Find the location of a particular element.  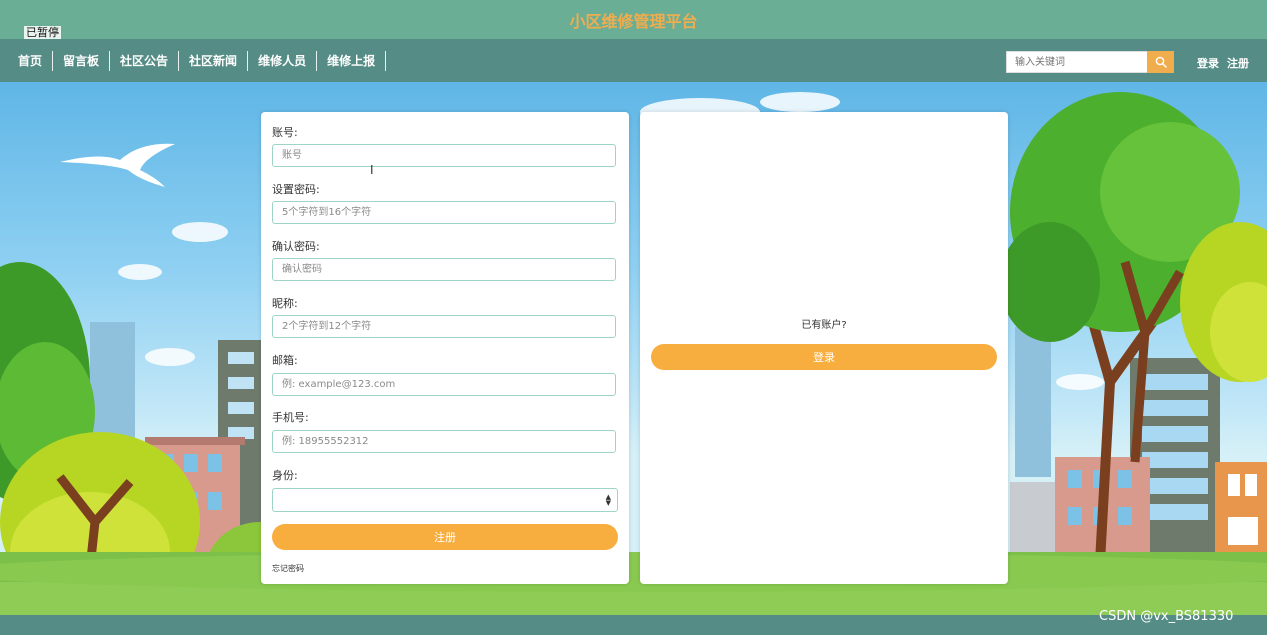

nickname-input is located at coordinates (444, 326).